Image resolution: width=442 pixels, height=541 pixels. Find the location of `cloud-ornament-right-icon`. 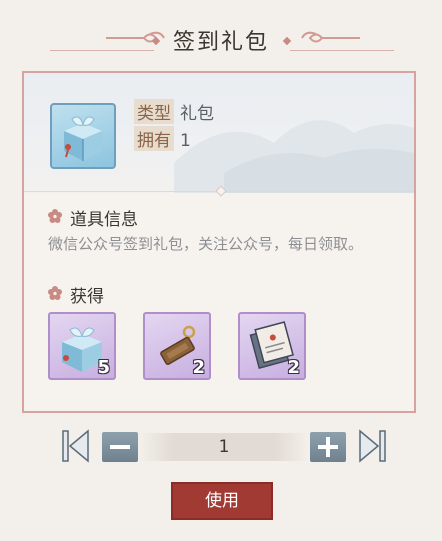

cloud-ornament-right-icon is located at coordinates (330, 37).